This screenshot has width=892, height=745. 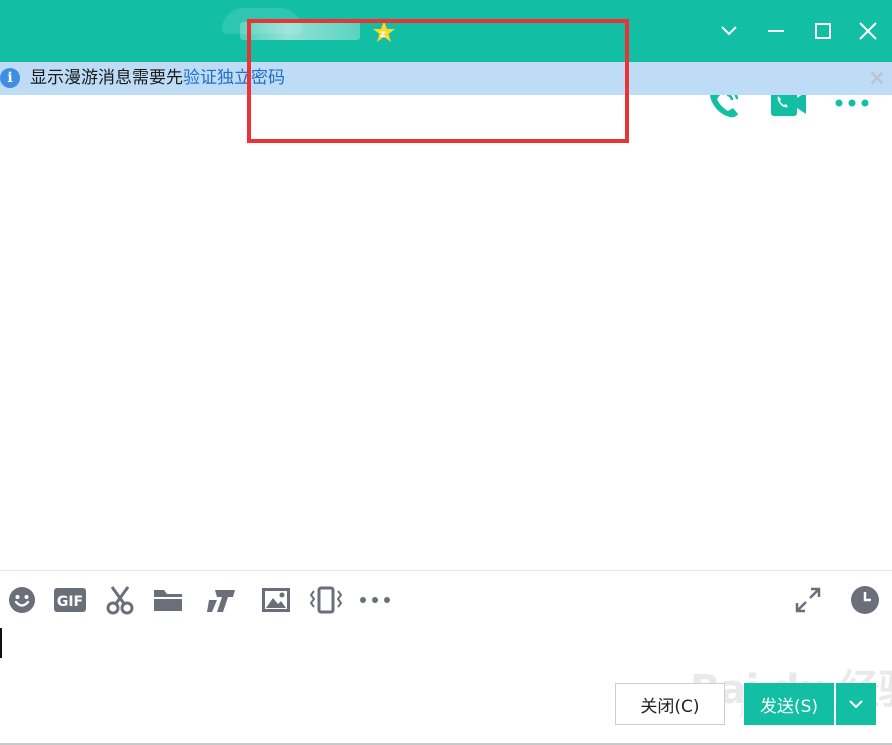 I want to click on send-button: 发送(S), so click(x=789, y=704).